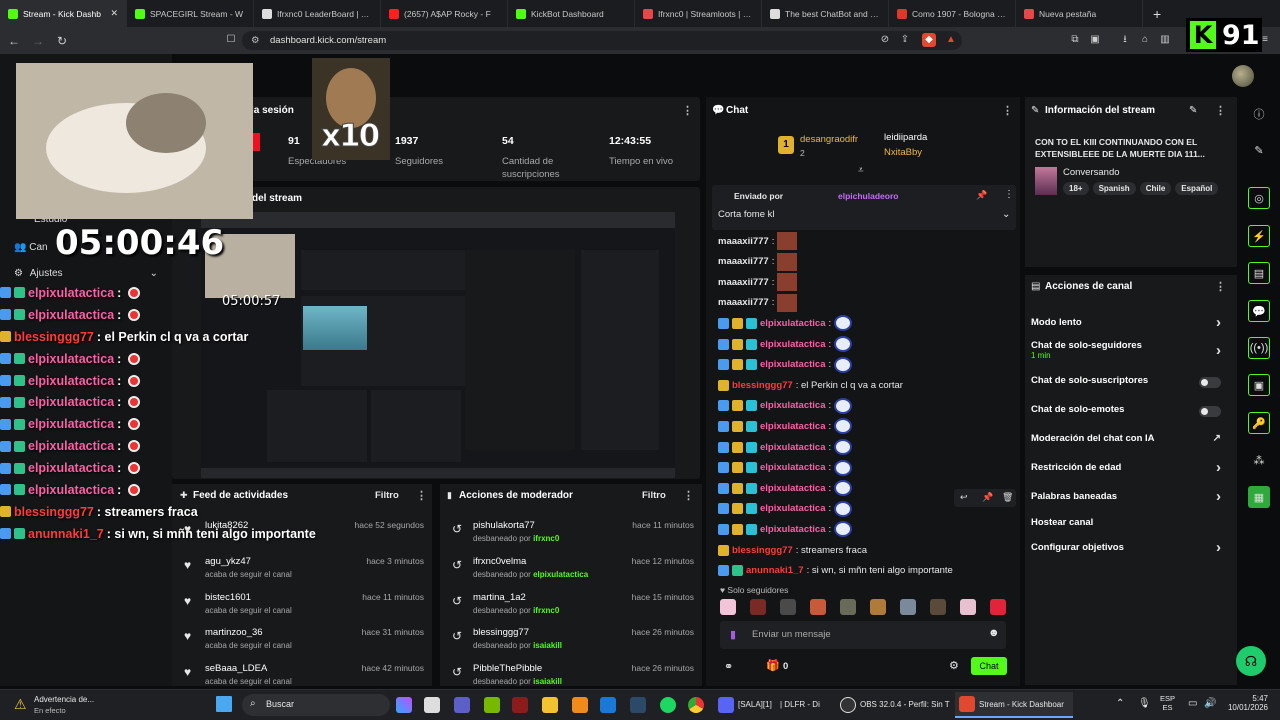 The image size is (1280, 720). What do you see at coordinates (952, 13) in the screenshot?
I see `browser-tab: Como 1907 - Bologna FC` at bounding box center [952, 13].